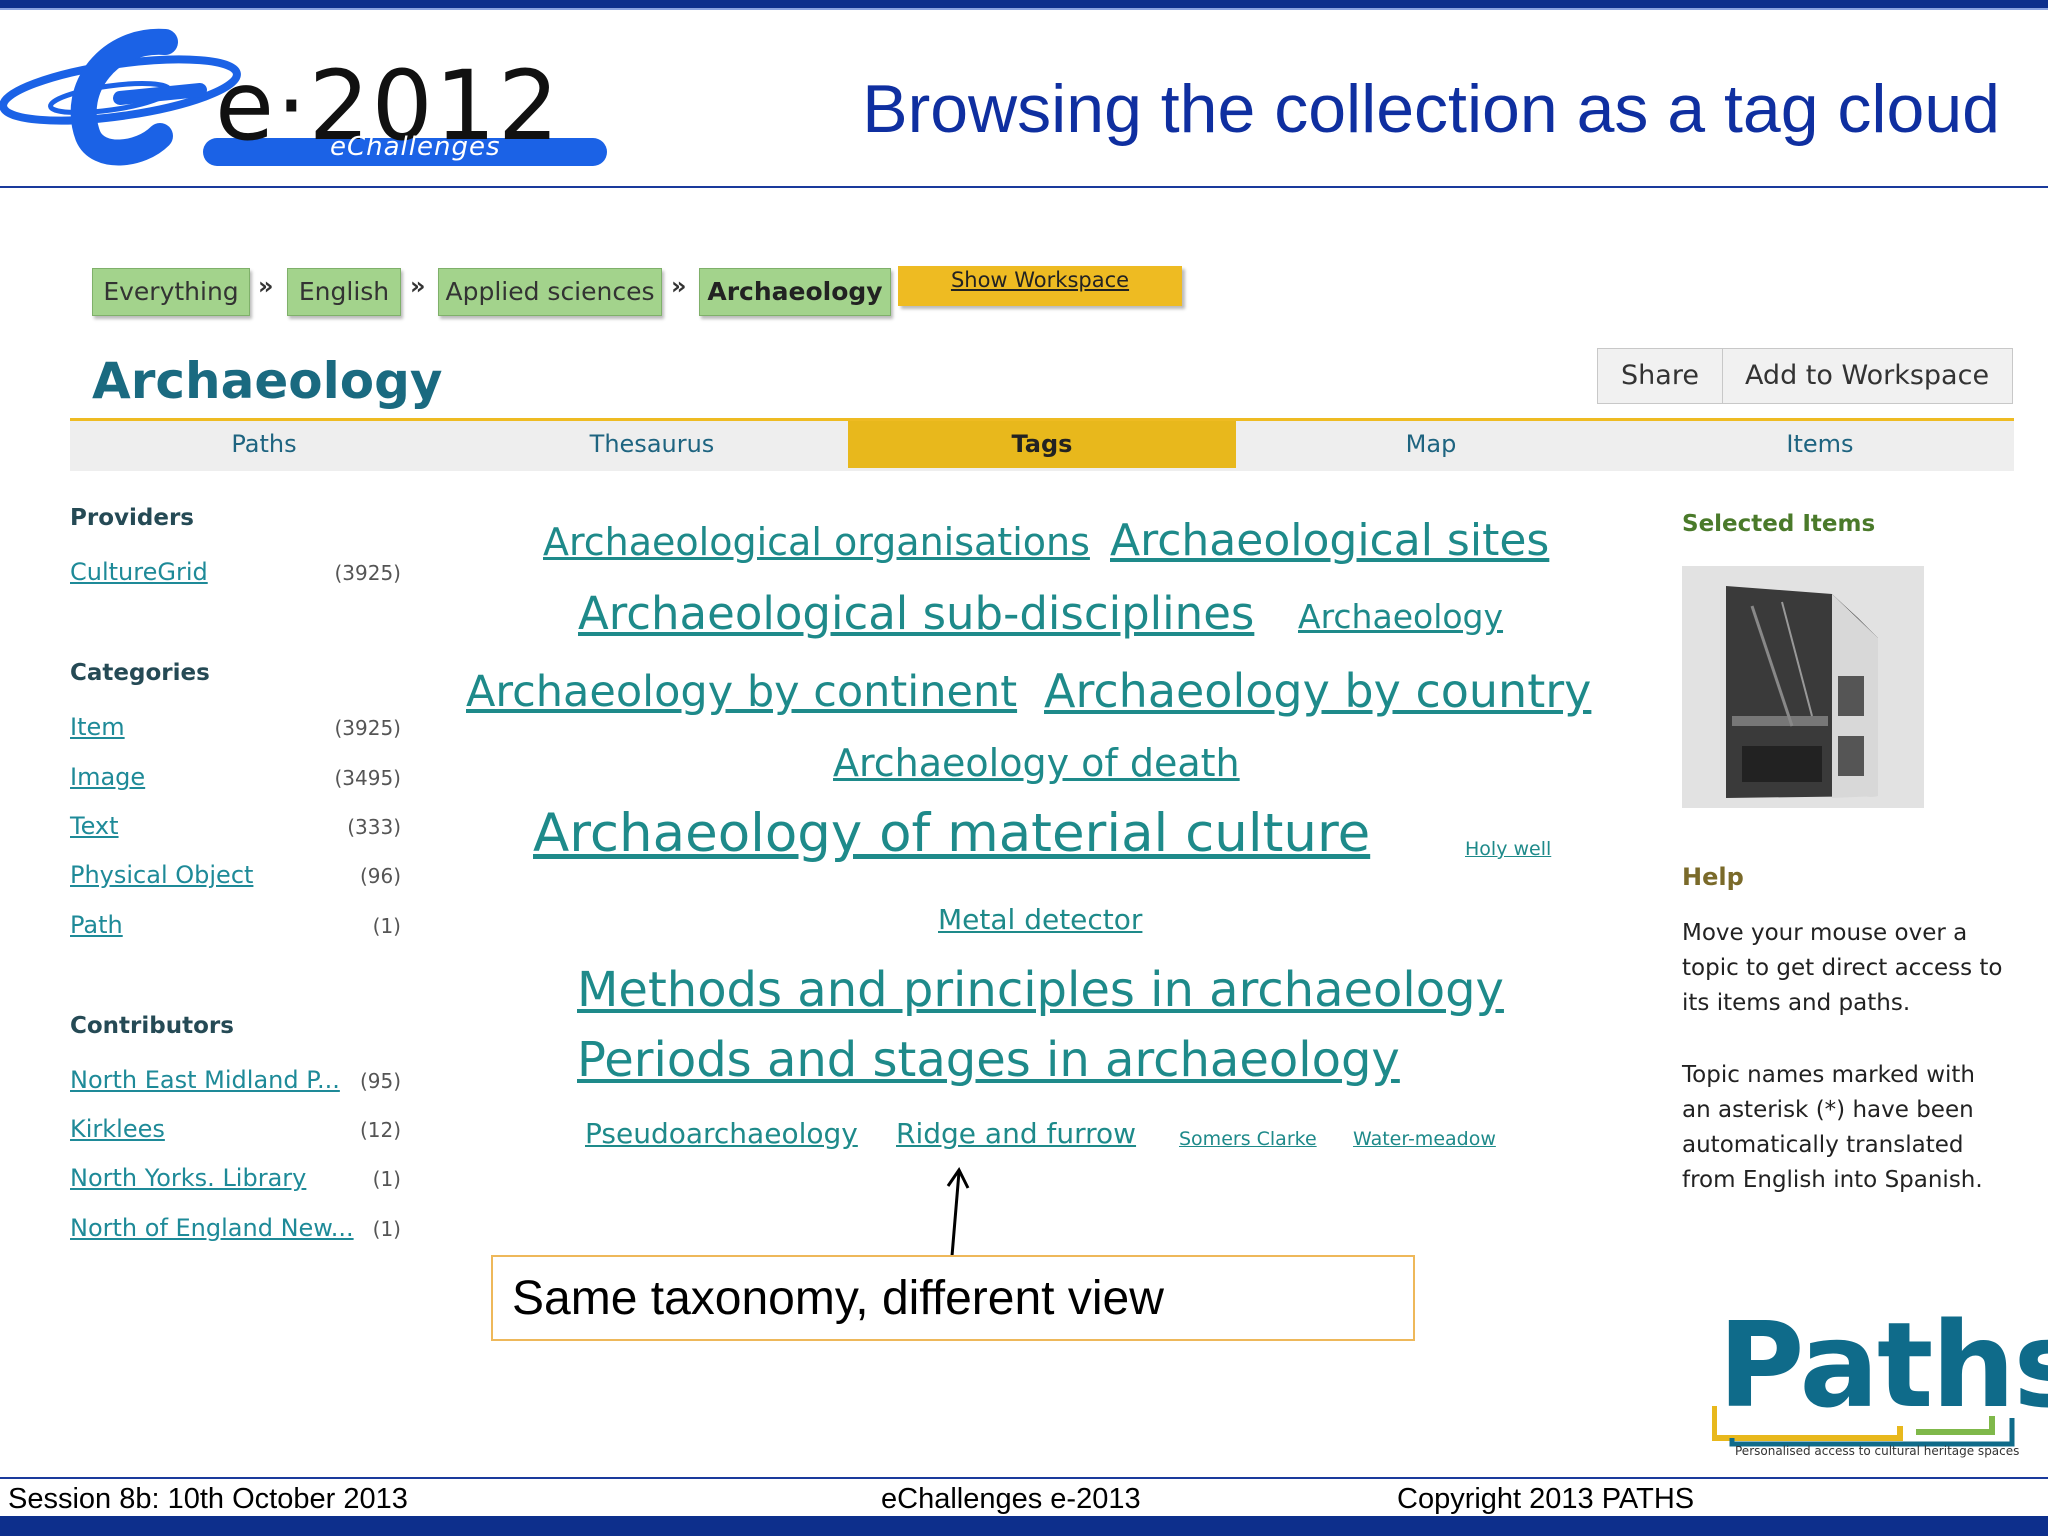 This screenshot has height=1536, width=2048. What do you see at coordinates (94, 826) in the screenshot?
I see `category-link-text: Text` at bounding box center [94, 826].